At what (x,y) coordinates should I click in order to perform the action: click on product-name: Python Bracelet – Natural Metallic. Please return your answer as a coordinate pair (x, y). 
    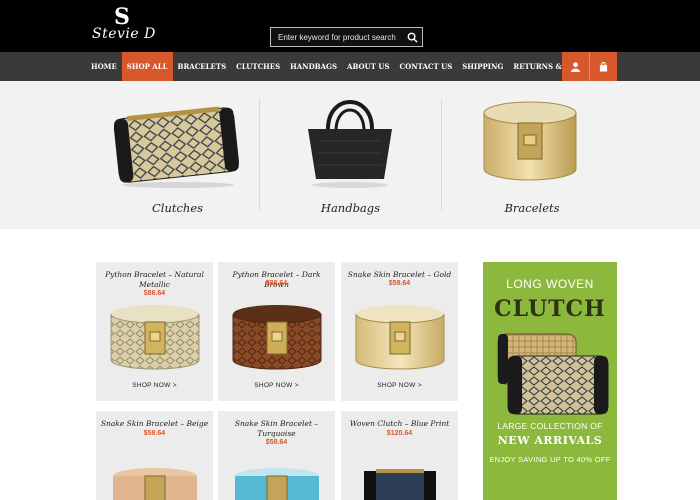
    Looking at the image, I should click on (154, 279).